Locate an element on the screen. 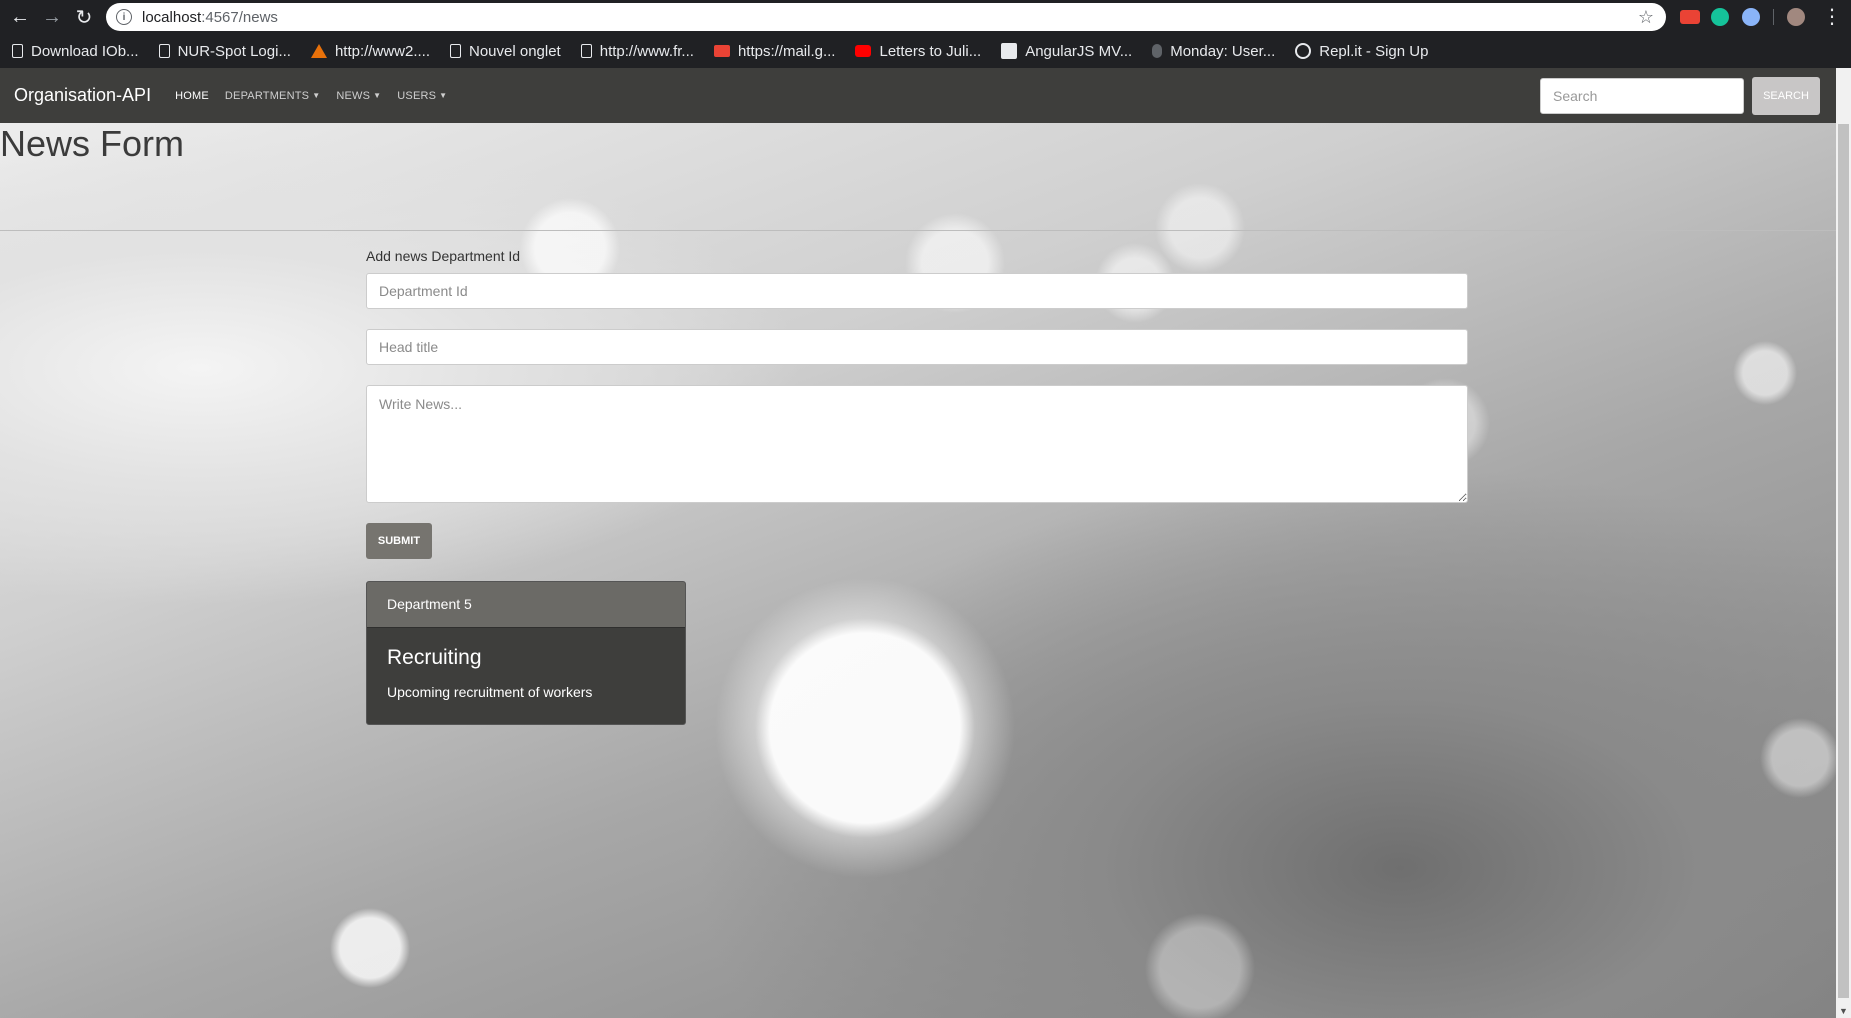  department-id-input is located at coordinates (917, 291).